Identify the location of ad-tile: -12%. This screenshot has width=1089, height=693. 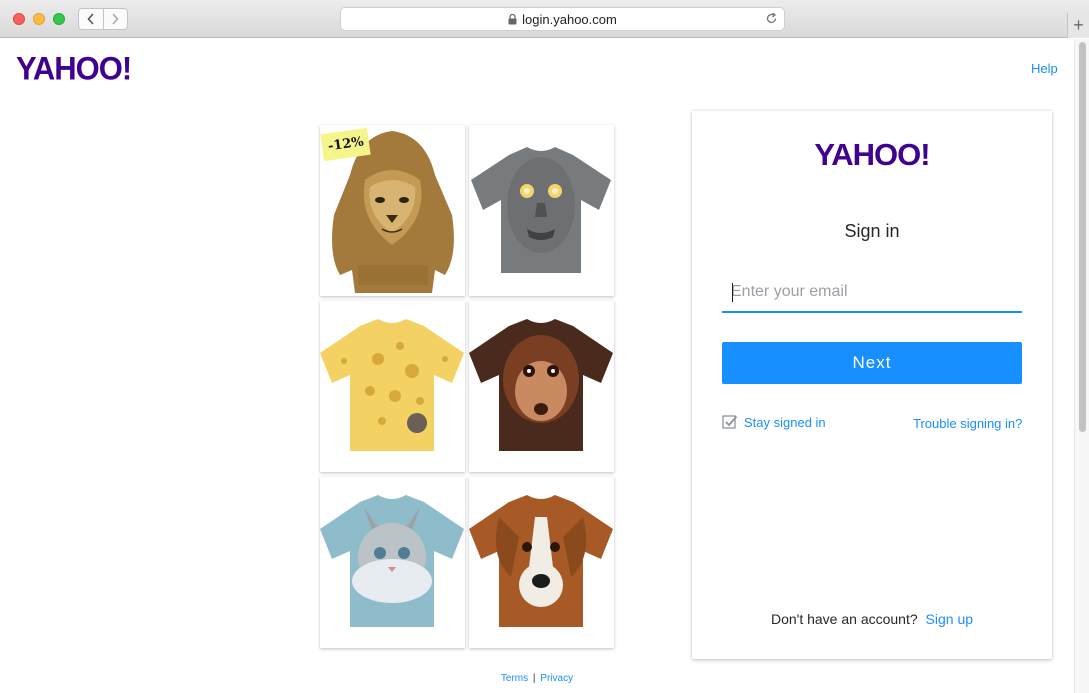
(392, 210).